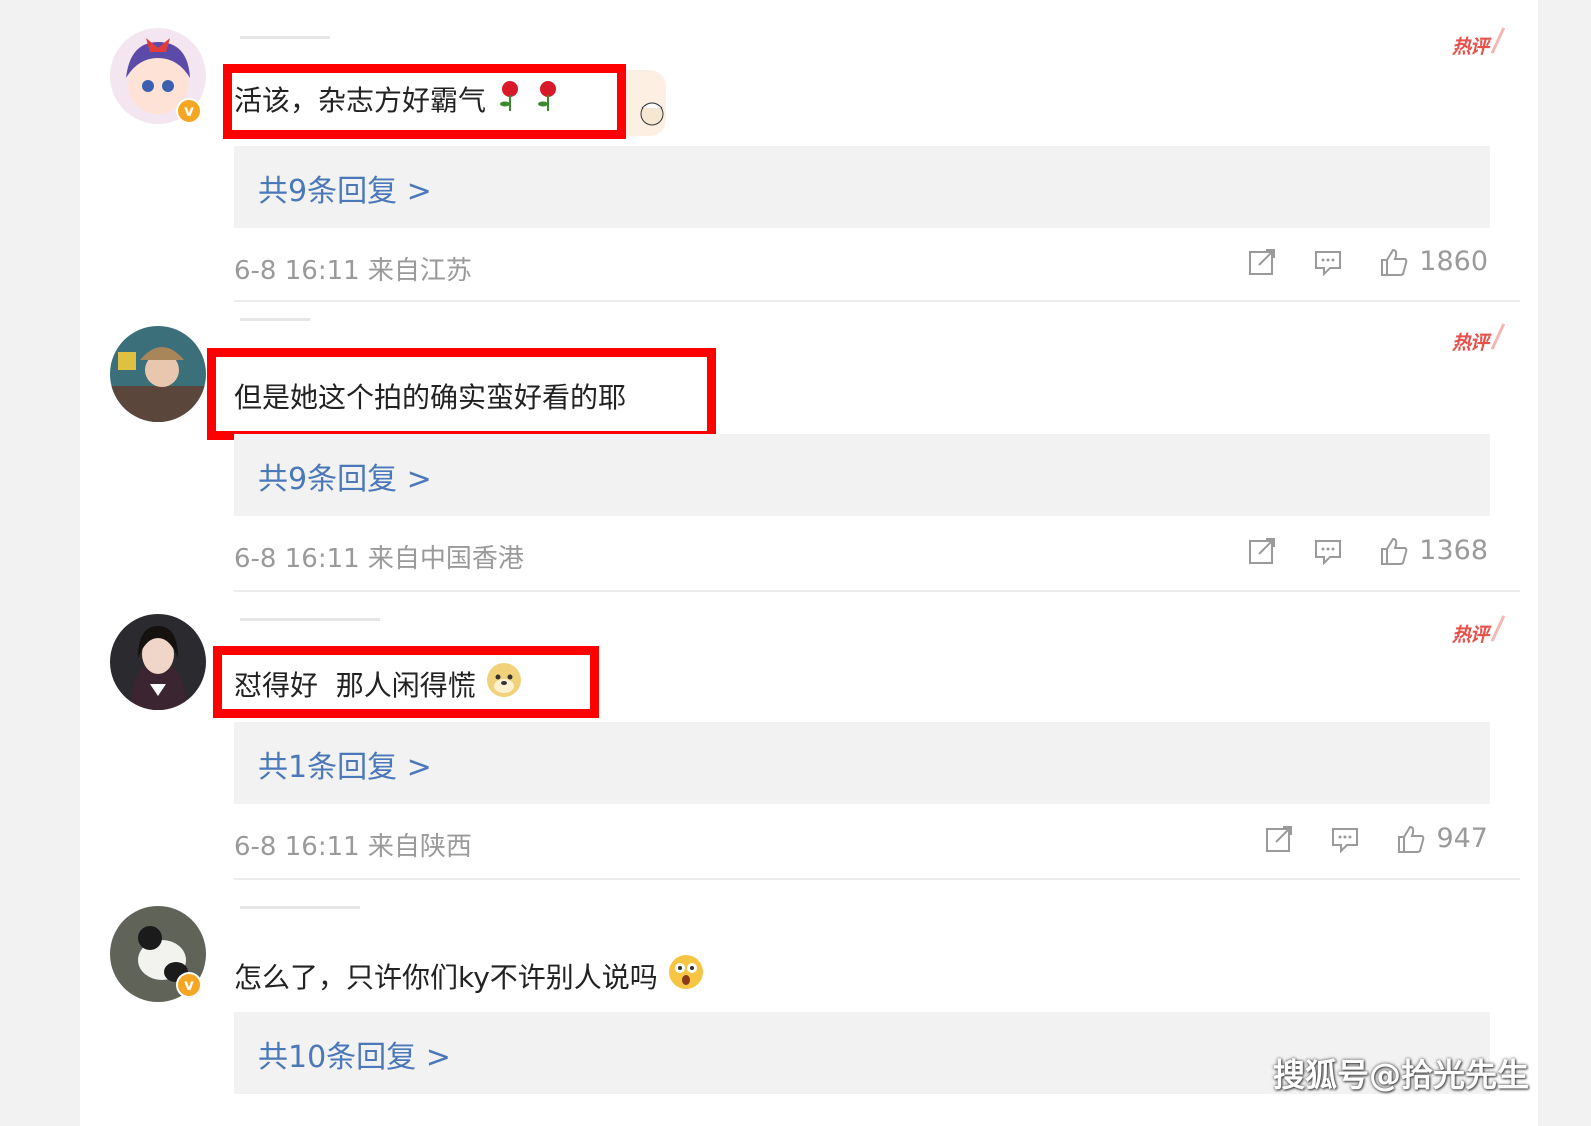 The height and width of the screenshot is (1126, 1591). Describe the element at coordinates (1367, 550) in the screenshot. I see `comment-actions: 1368` at that location.